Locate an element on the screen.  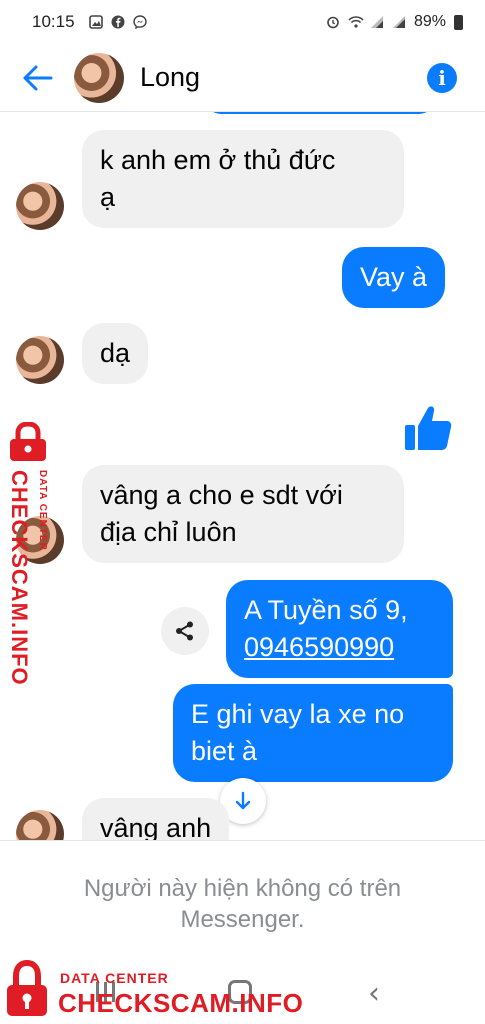
contact-avatar is located at coordinates (99, 77).